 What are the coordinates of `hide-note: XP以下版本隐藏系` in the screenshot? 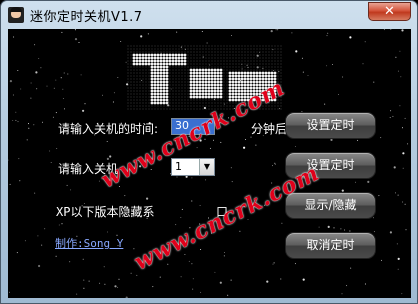 It's located at (105, 212).